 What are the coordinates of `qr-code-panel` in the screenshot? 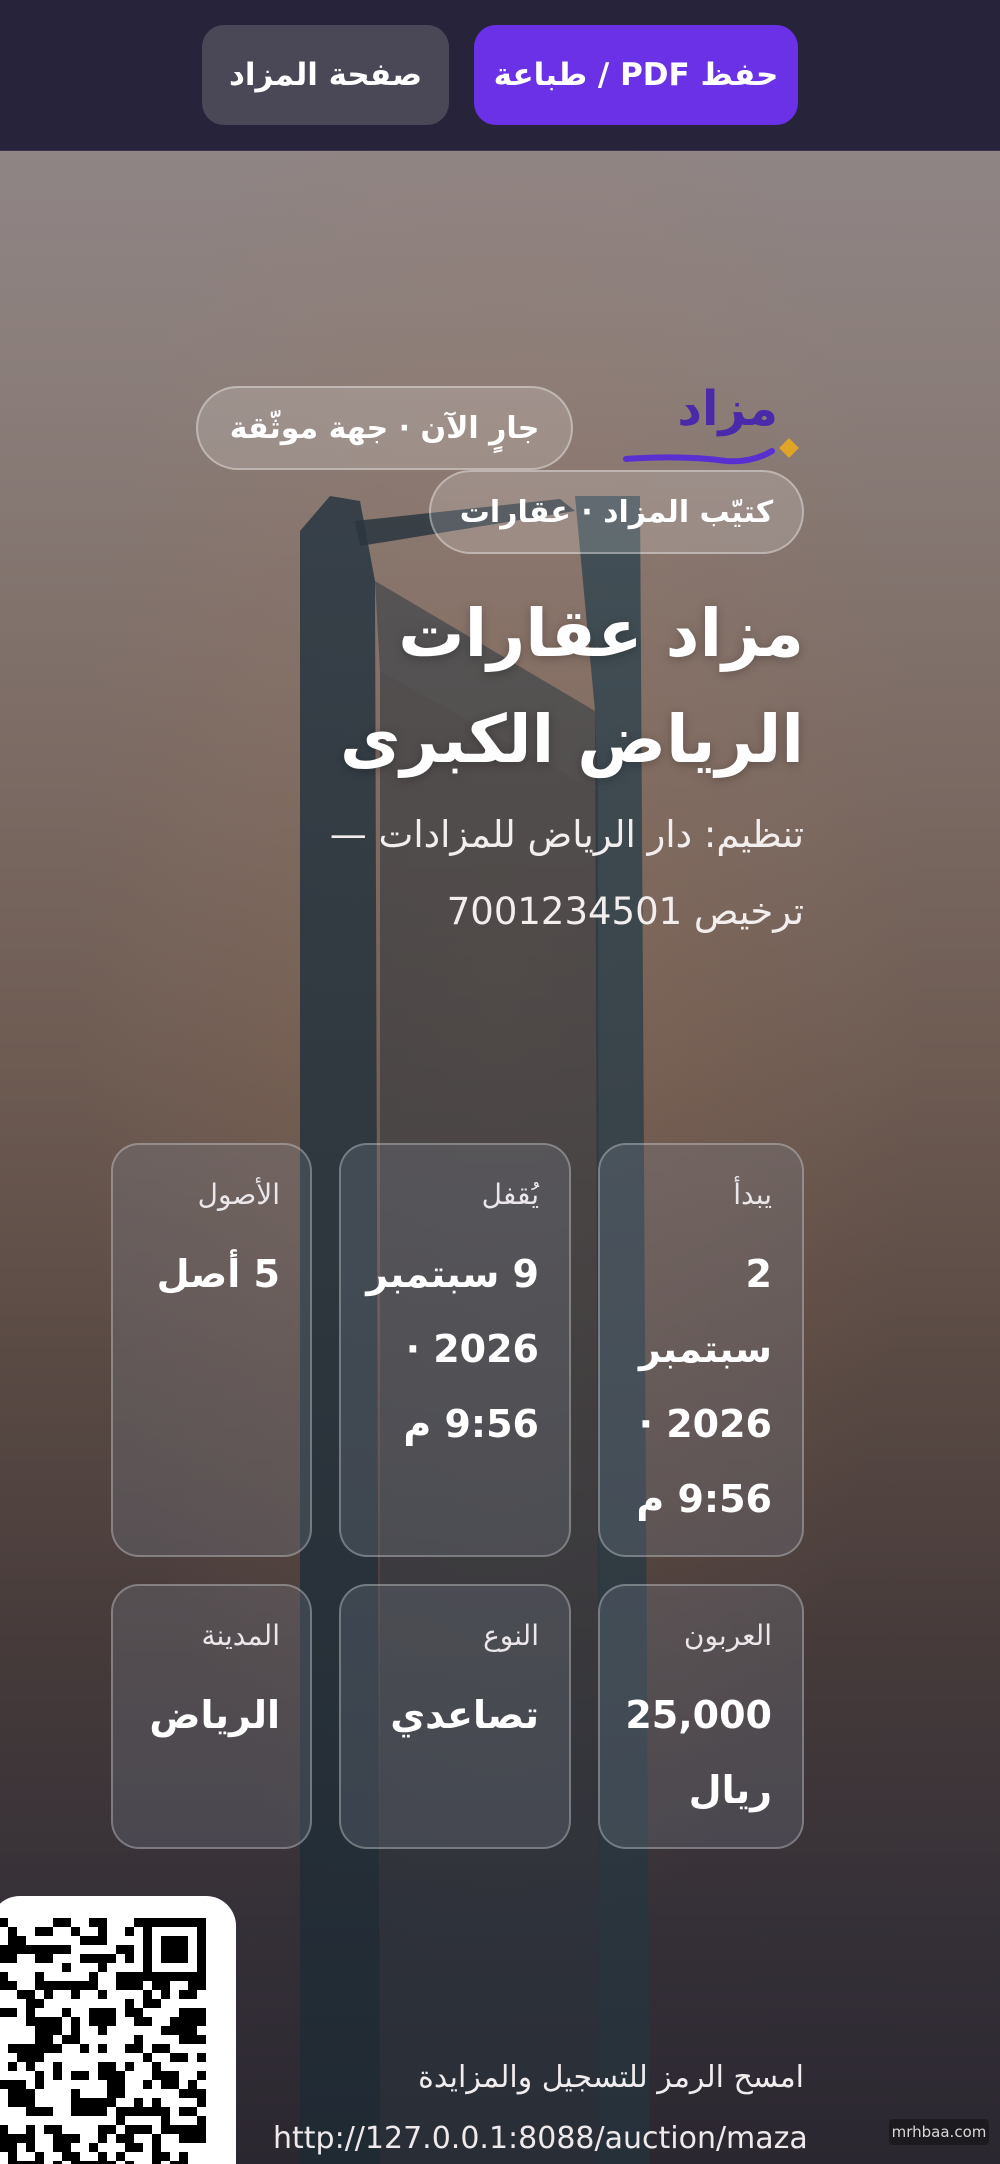 It's located at (118, 2030).